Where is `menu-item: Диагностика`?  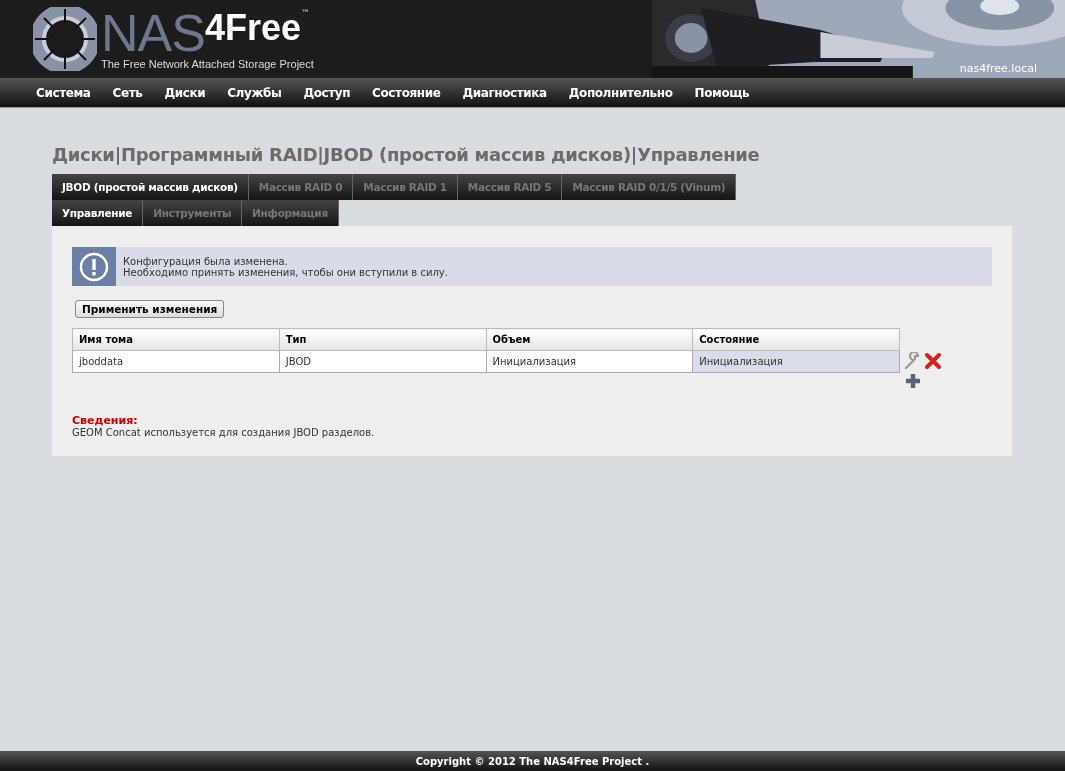
menu-item: Диагностика is located at coordinates (504, 92).